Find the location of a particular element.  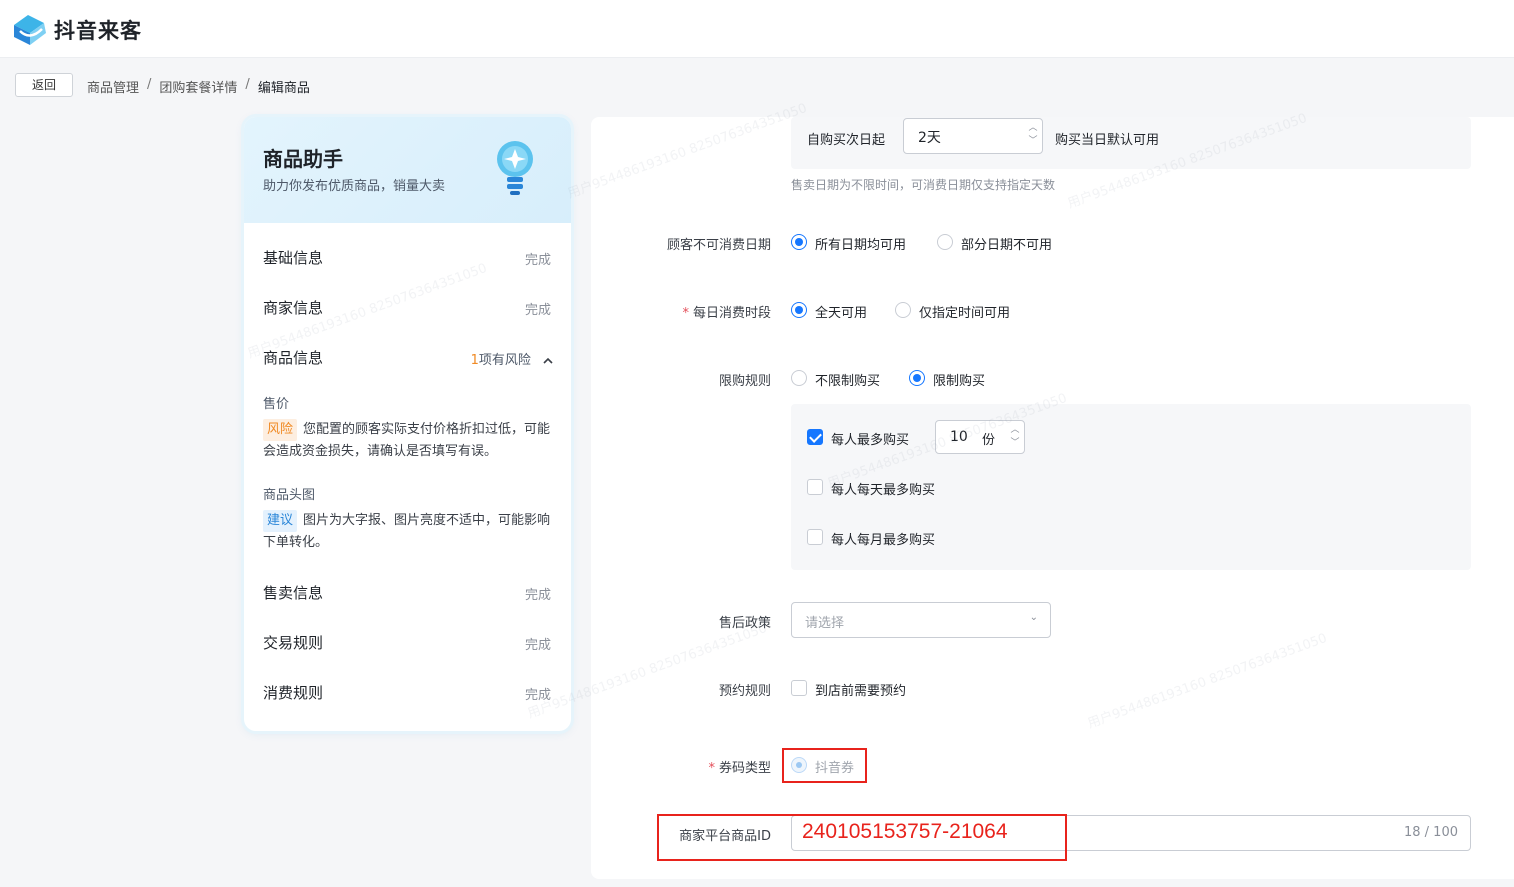

brand-name: 抖音来客 is located at coordinates (98, 31).